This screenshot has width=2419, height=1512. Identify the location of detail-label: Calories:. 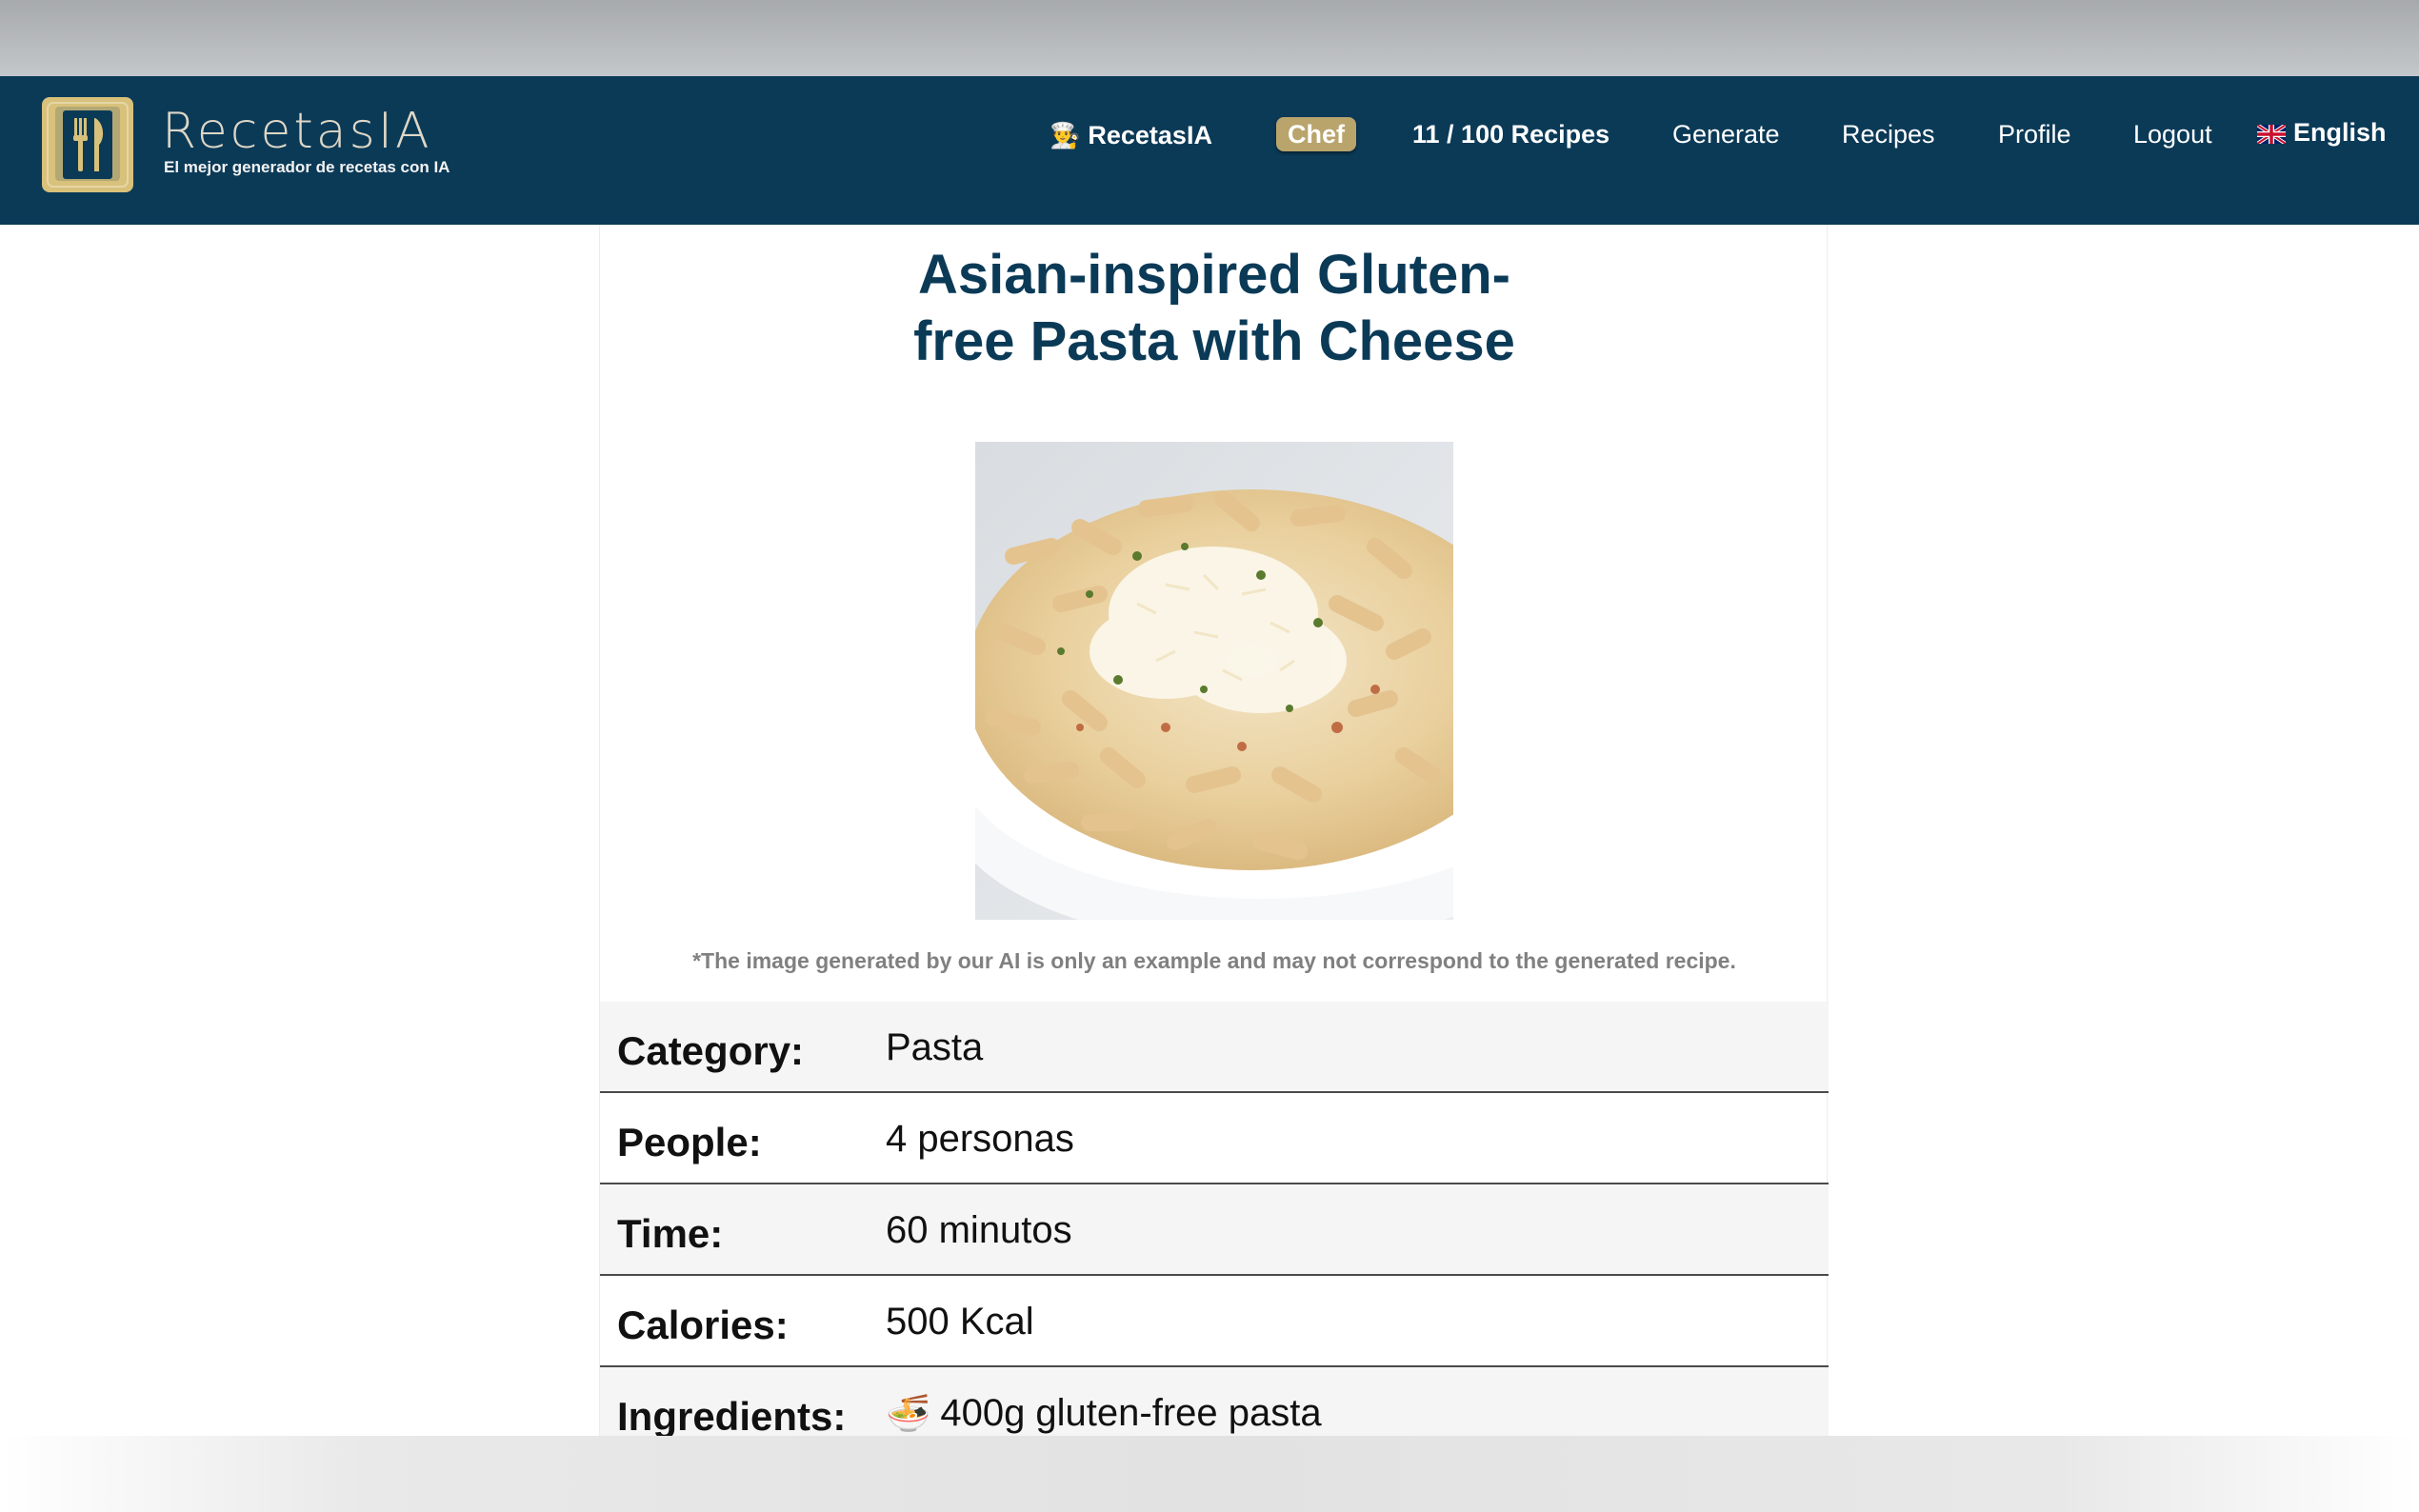
(703, 1325).